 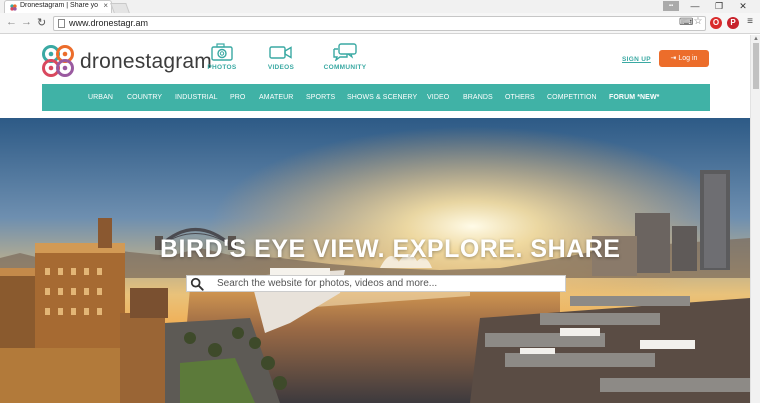 I want to click on tab-title: Dronestagram | Share yo, so click(x=59, y=5).